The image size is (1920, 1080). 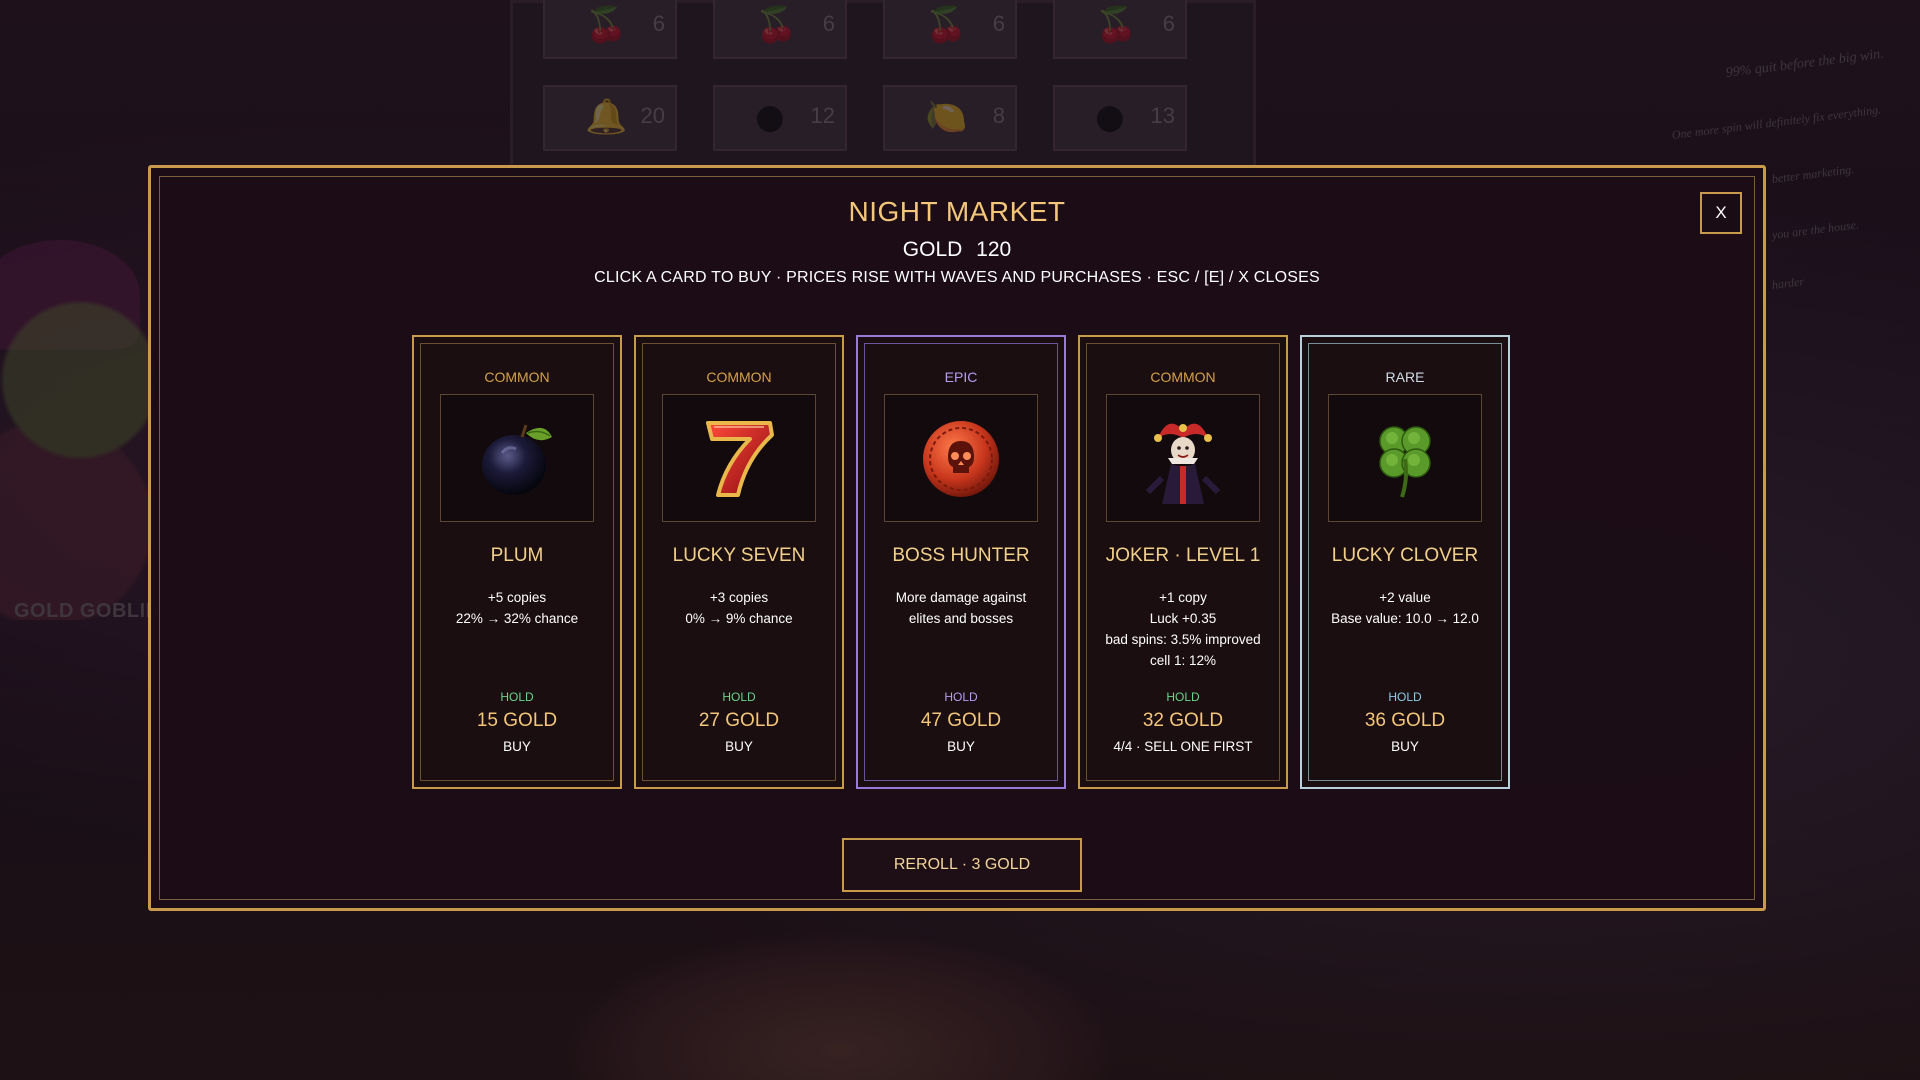 I want to click on card-name: JOKER · LEVEL 1, so click(x=1183, y=555).